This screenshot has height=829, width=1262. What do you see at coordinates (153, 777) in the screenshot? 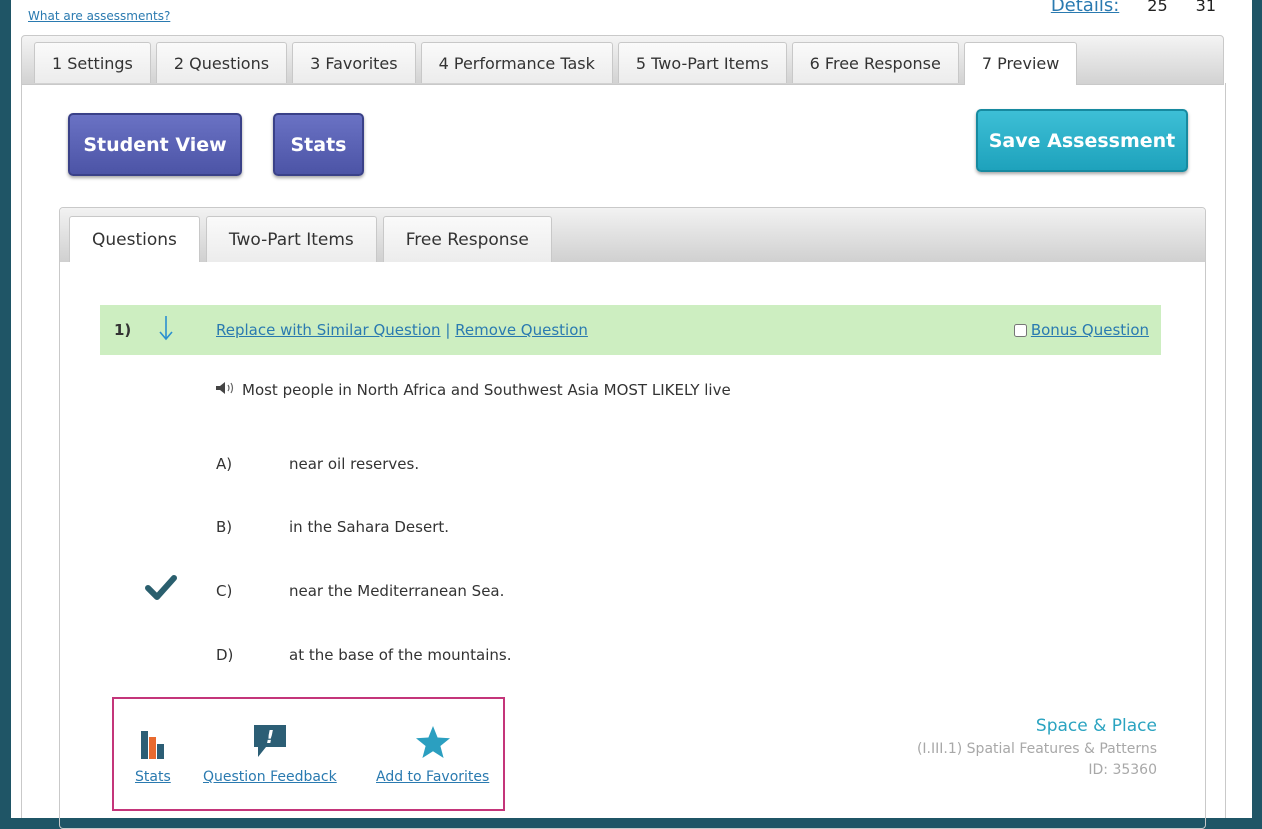
I see `stats-link: Stats` at bounding box center [153, 777].